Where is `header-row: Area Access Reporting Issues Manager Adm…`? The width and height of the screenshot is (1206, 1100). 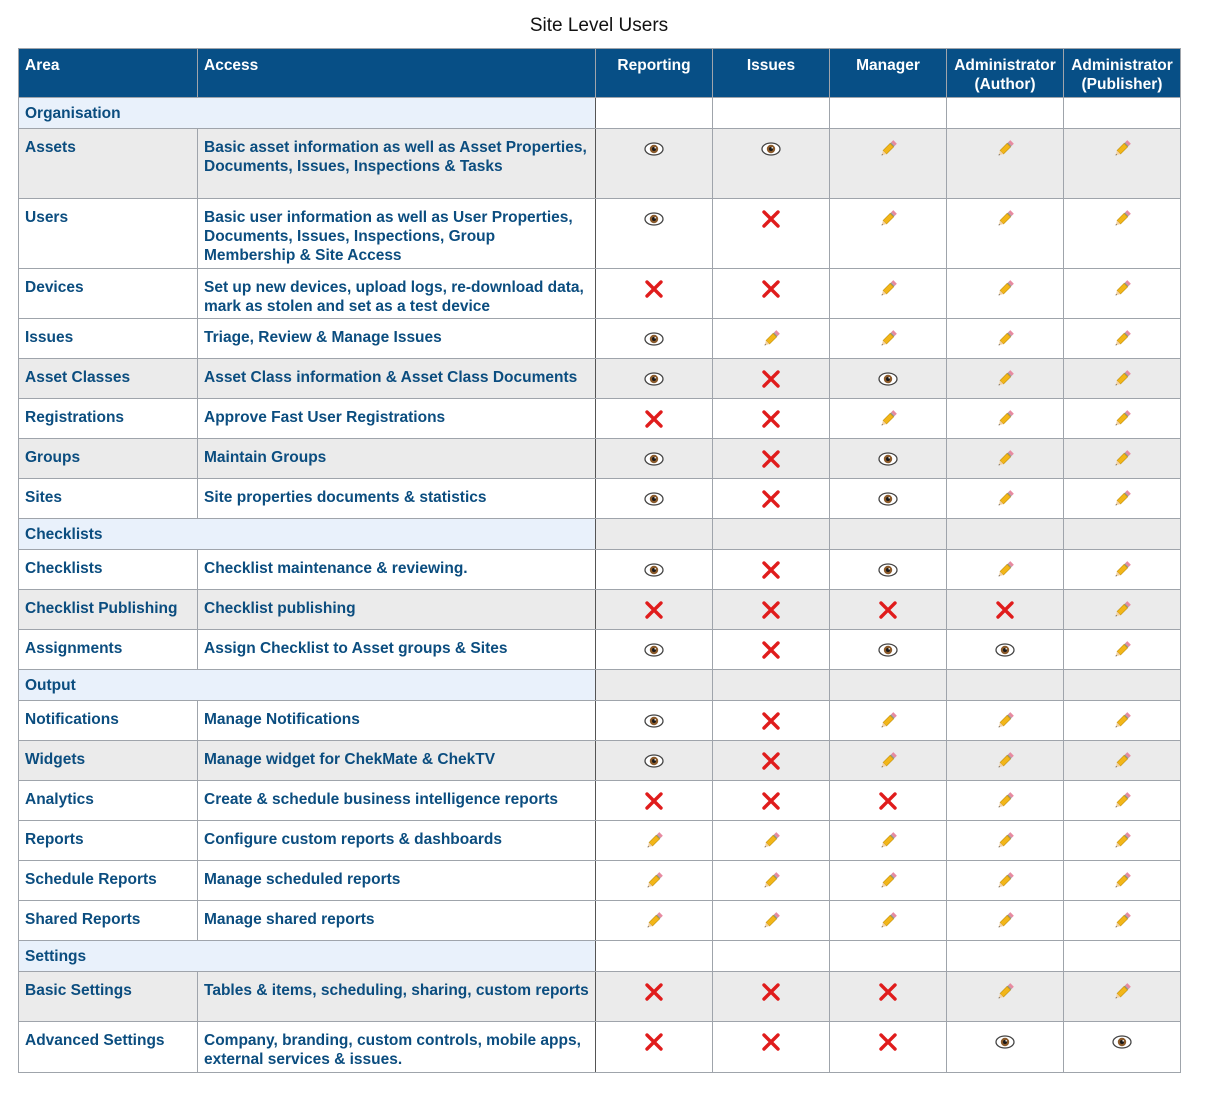
header-row: Area Access Reporting Issues Manager Adm… is located at coordinates (599, 73).